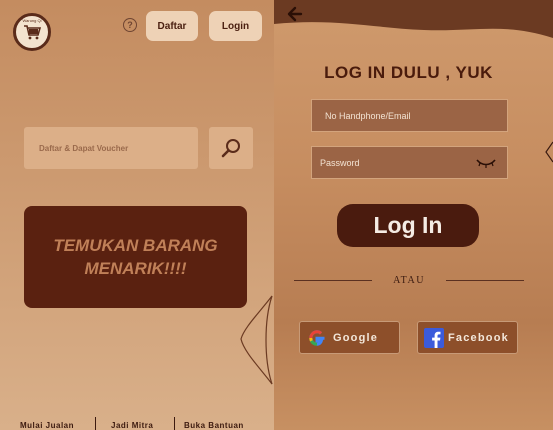 This screenshot has width=553, height=430. I want to click on logo-text: Warung Qi, so click(32, 20).